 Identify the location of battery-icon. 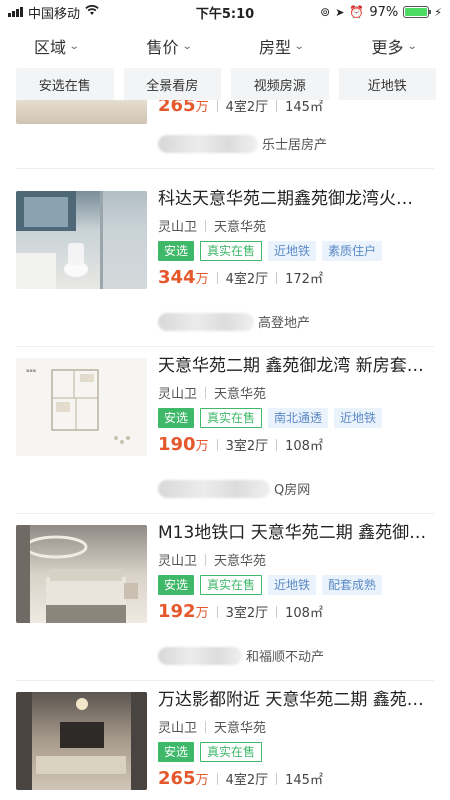
(417, 12).